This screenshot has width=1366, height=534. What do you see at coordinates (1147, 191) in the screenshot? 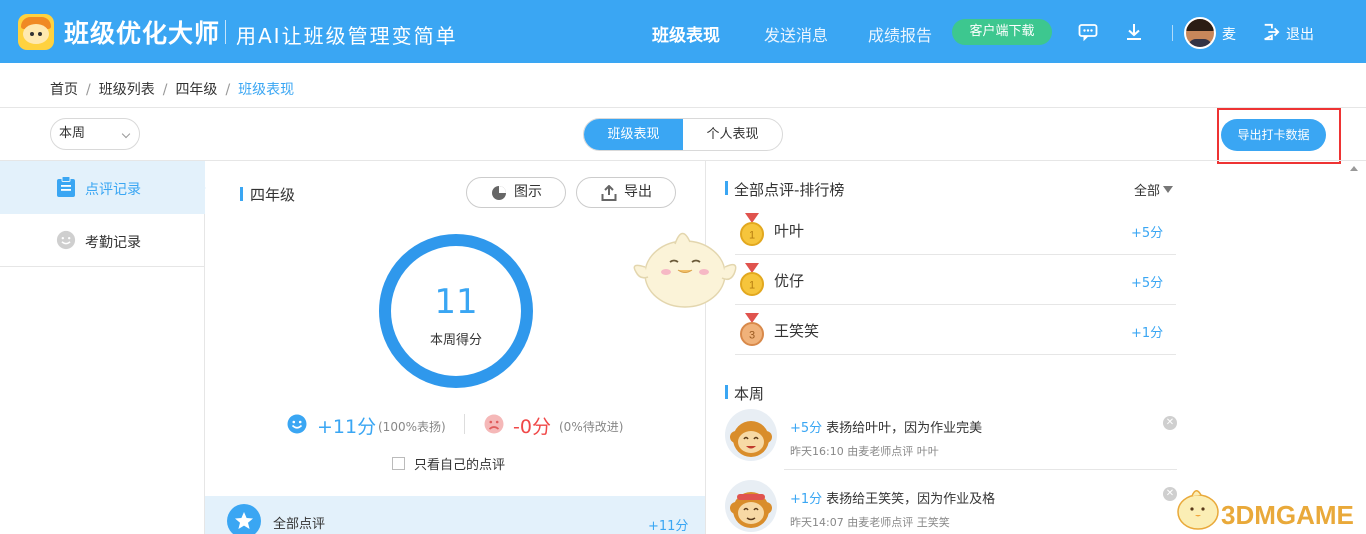
I see `ranking-filter-value: 全部` at bounding box center [1147, 191].